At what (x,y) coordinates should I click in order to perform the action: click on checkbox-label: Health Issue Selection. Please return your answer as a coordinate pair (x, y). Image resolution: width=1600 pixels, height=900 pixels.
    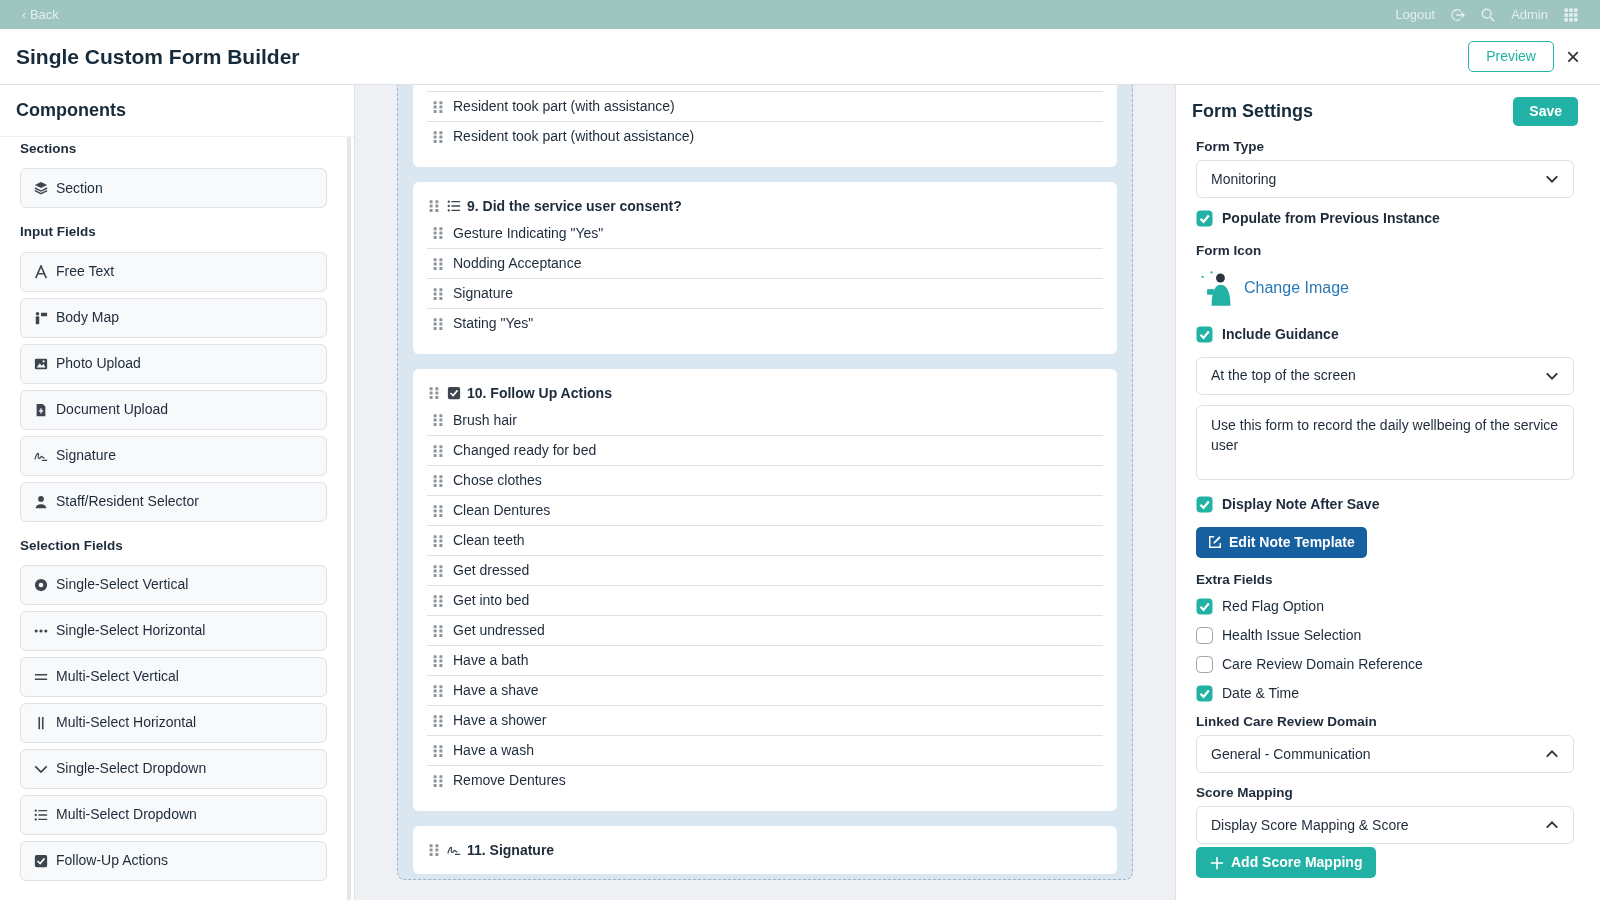
    Looking at the image, I should click on (1292, 635).